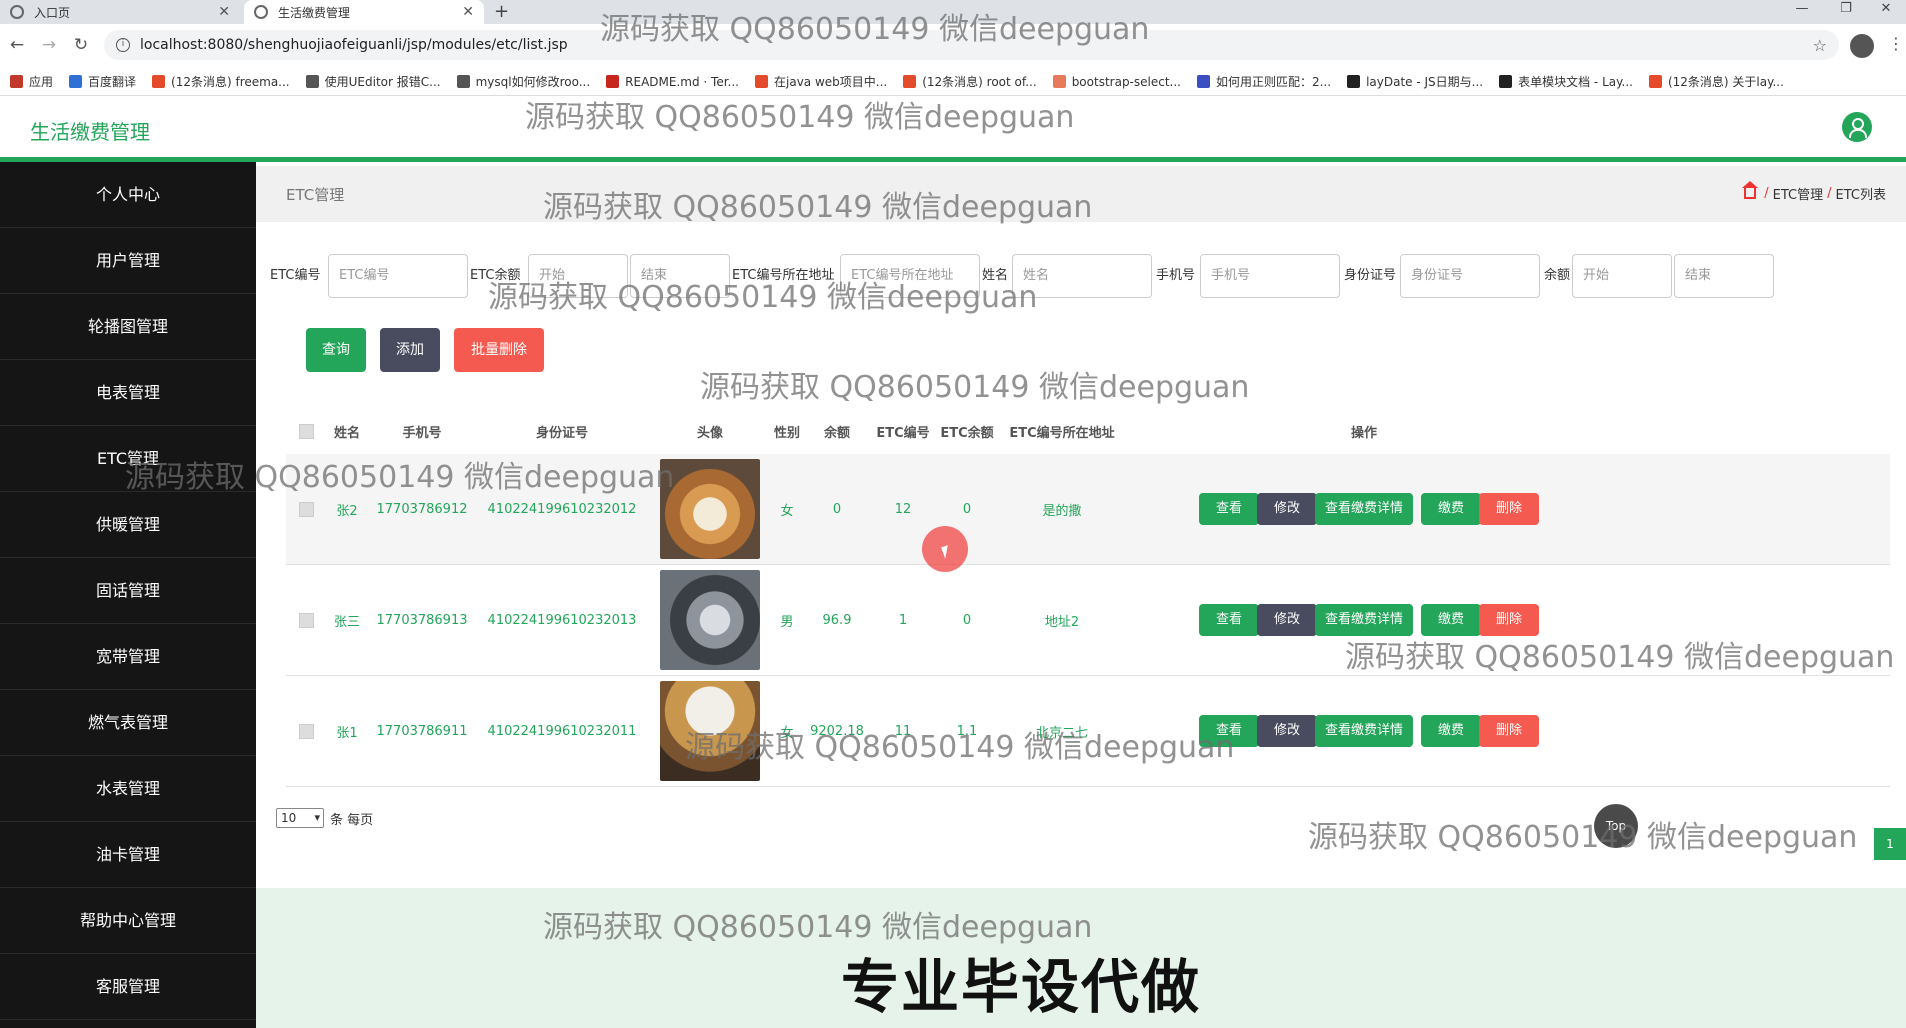 This screenshot has width=1906, height=1028. I want to click on sidebar-item: 客服管理, so click(128, 987).